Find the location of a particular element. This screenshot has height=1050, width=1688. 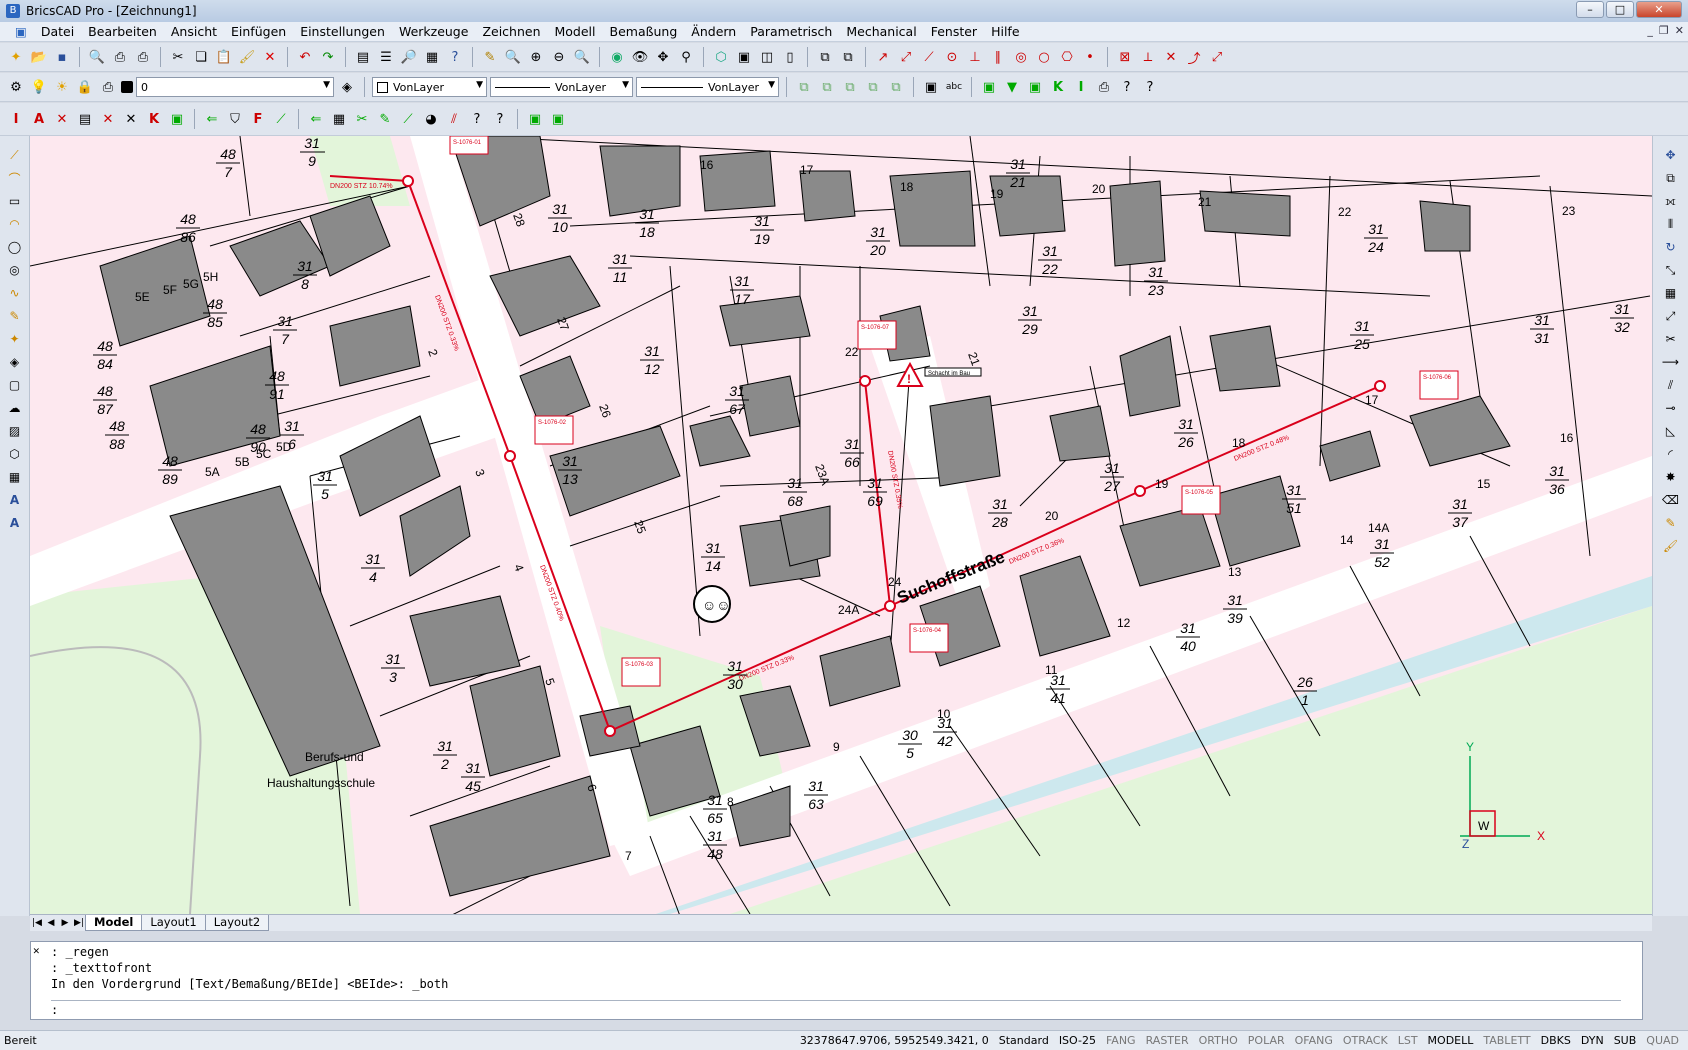

boundary-icon: ⬡ is located at coordinates (15, 454).